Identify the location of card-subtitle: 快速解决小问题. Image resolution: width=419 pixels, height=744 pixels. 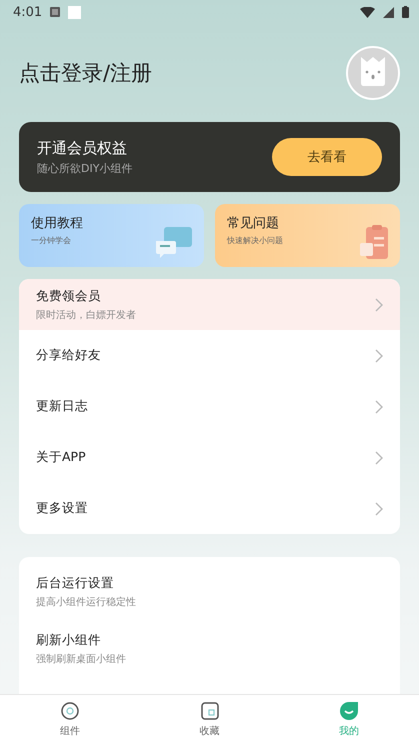
(255, 240).